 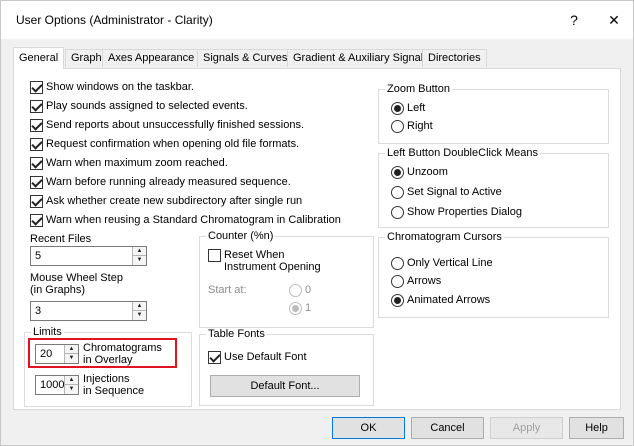 I want to click on injections-sequence-spinbox: 1000 ▲ ▼, so click(x=57, y=385).